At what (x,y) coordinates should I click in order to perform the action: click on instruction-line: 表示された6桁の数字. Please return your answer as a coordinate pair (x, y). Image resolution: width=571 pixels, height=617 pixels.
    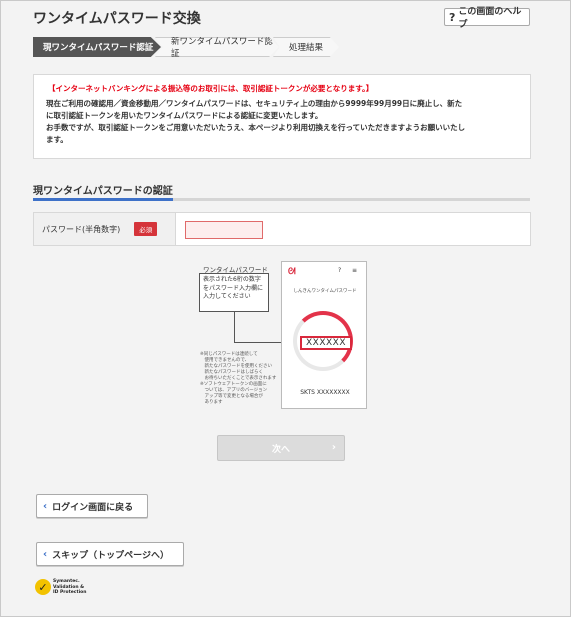
    Looking at the image, I should click on (232, 279).